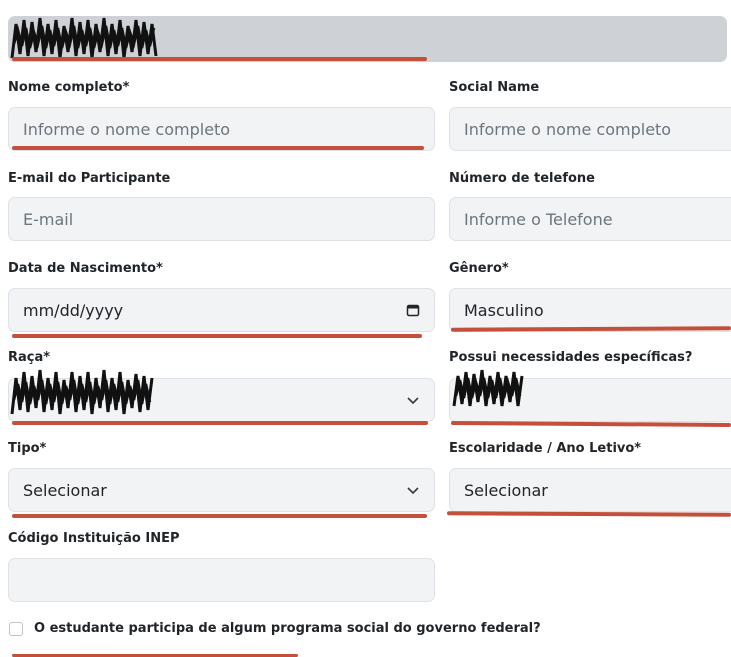  I want to click on phone-placeholder: Informe o Telefone, so click(538, 219).